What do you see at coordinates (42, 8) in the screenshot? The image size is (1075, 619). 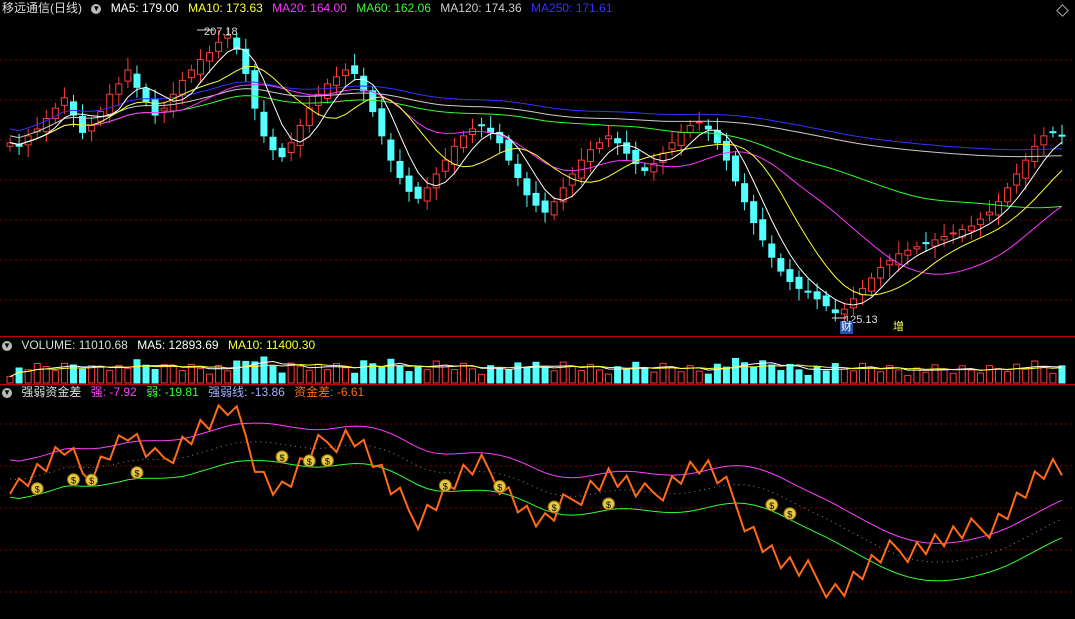 I see `chart-title: 移远通信(日线)` at bounding box center [42, 8].